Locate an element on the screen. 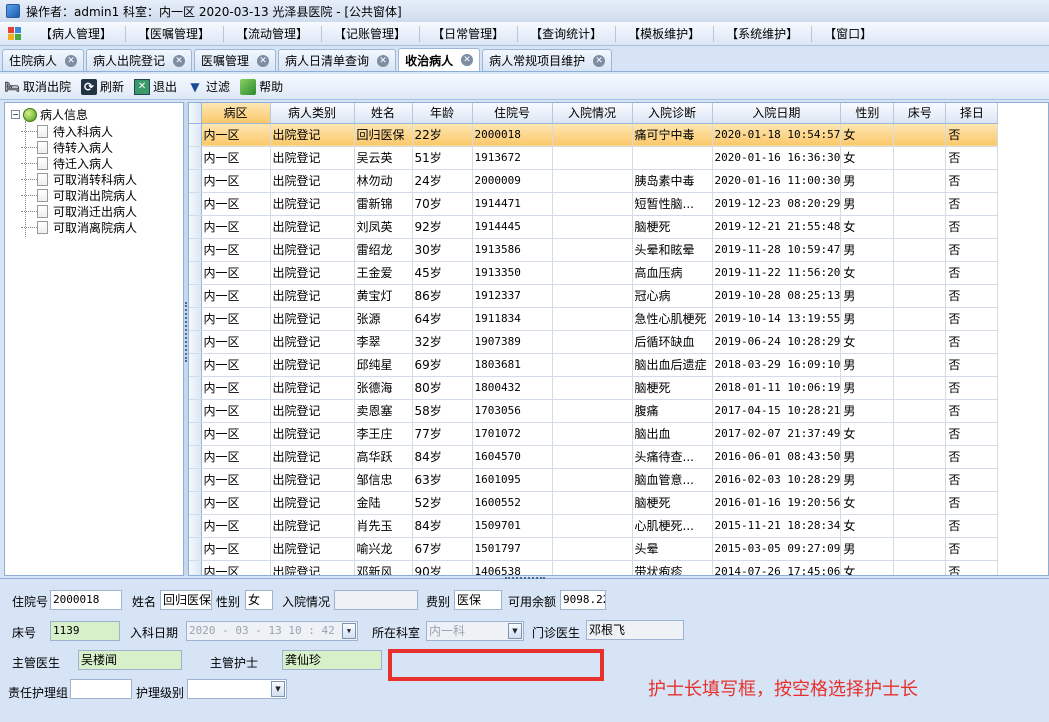 This screenshot has width=1049, height=722. table-cell: 2014-07-26 17:45:06 is located at coordinates (777, 567).